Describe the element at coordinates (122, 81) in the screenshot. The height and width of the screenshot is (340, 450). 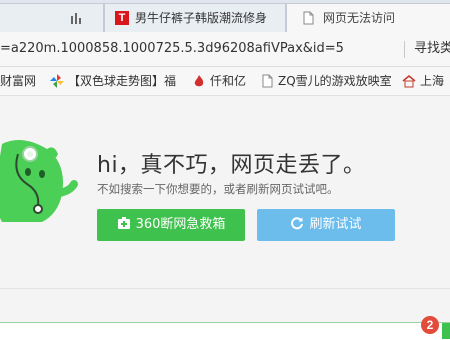
I see `bookmark-label: 【双色球走势图】福` at that location.